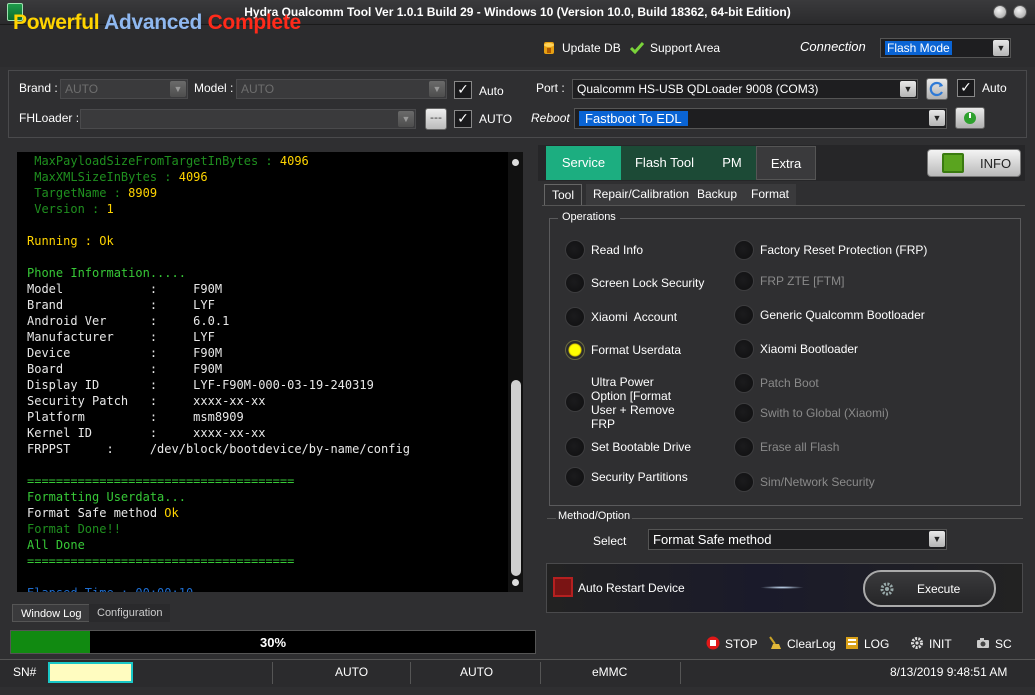 The image size is (1035, 695). Describe the element at coordinates (664, 163) in the screenshot. I see `tab-flash-tool: Flash Tool` at that location.